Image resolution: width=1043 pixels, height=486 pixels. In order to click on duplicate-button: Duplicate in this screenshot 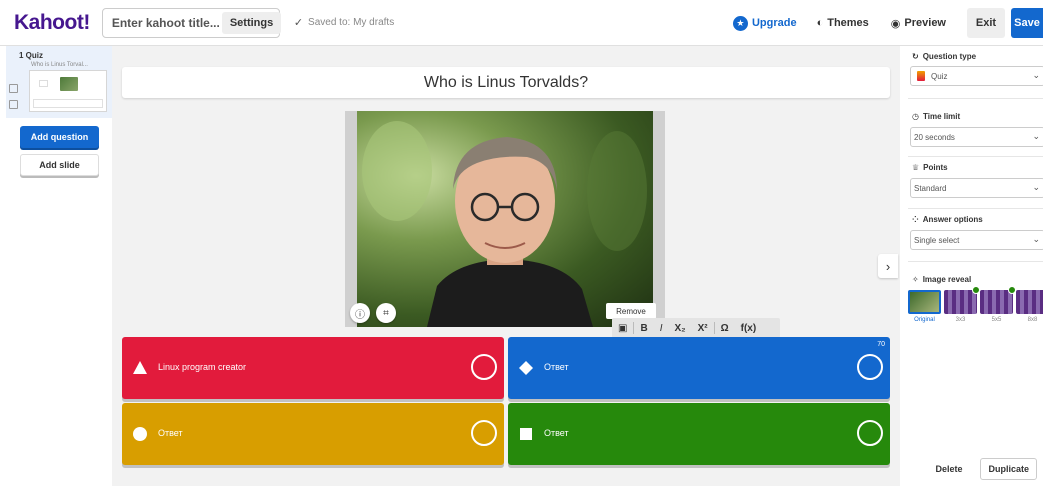, I will do `click(1008, 469)`.